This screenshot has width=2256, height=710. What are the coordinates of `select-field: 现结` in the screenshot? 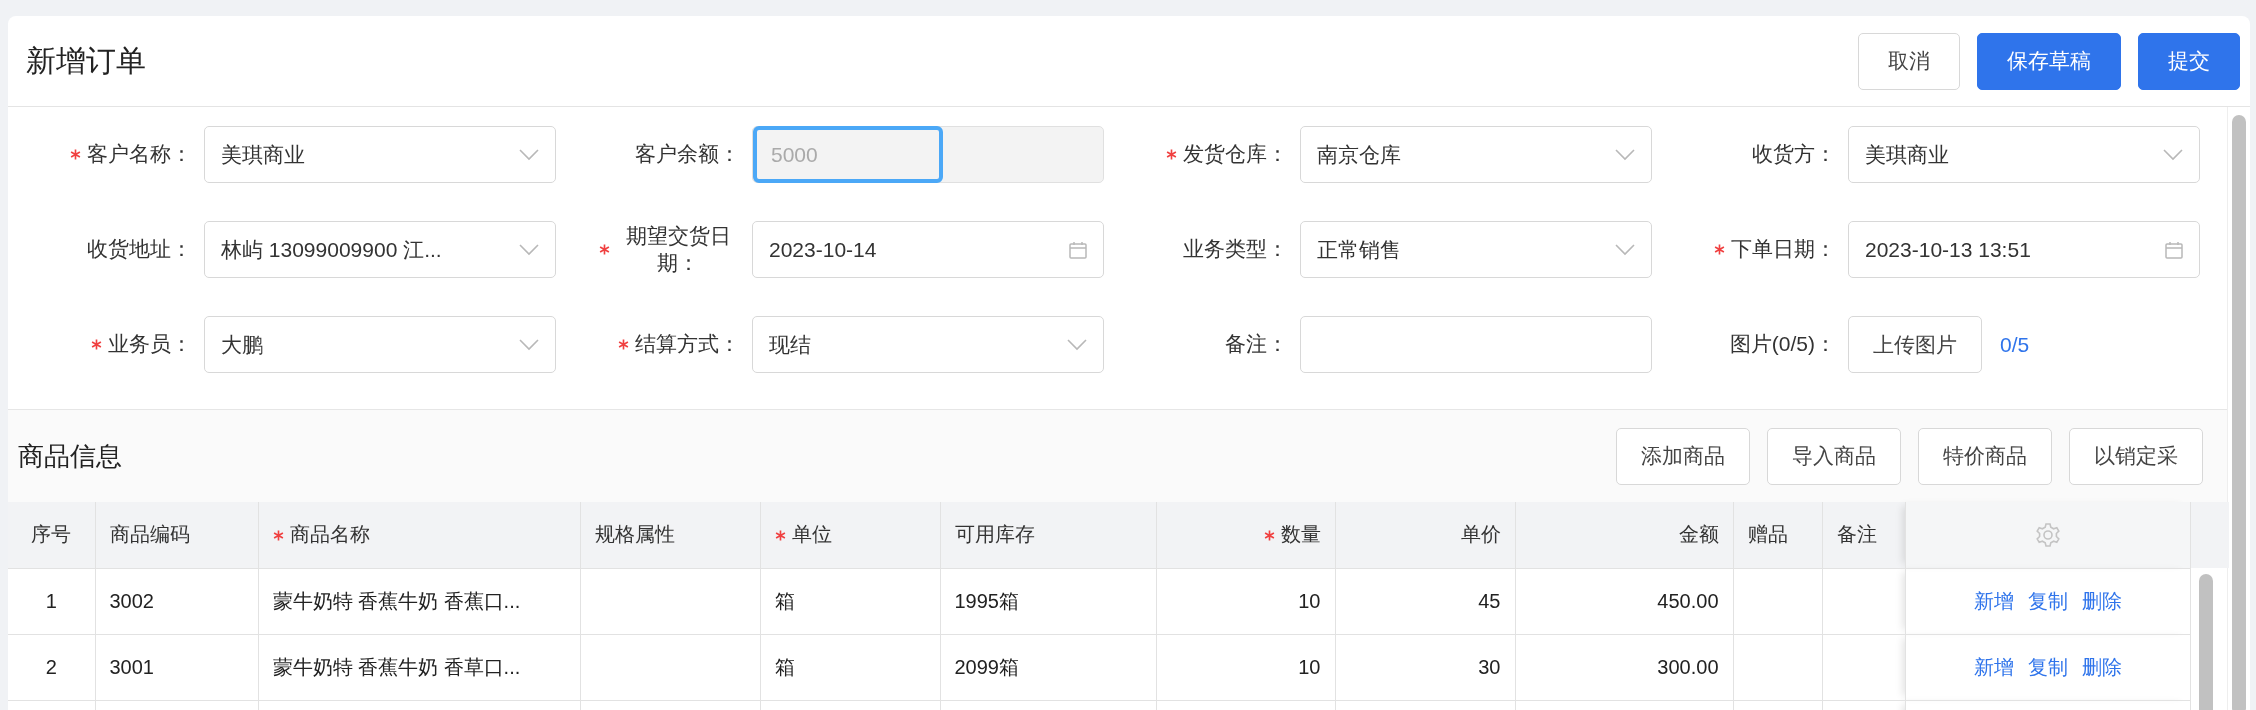 It's located at (928, 344).